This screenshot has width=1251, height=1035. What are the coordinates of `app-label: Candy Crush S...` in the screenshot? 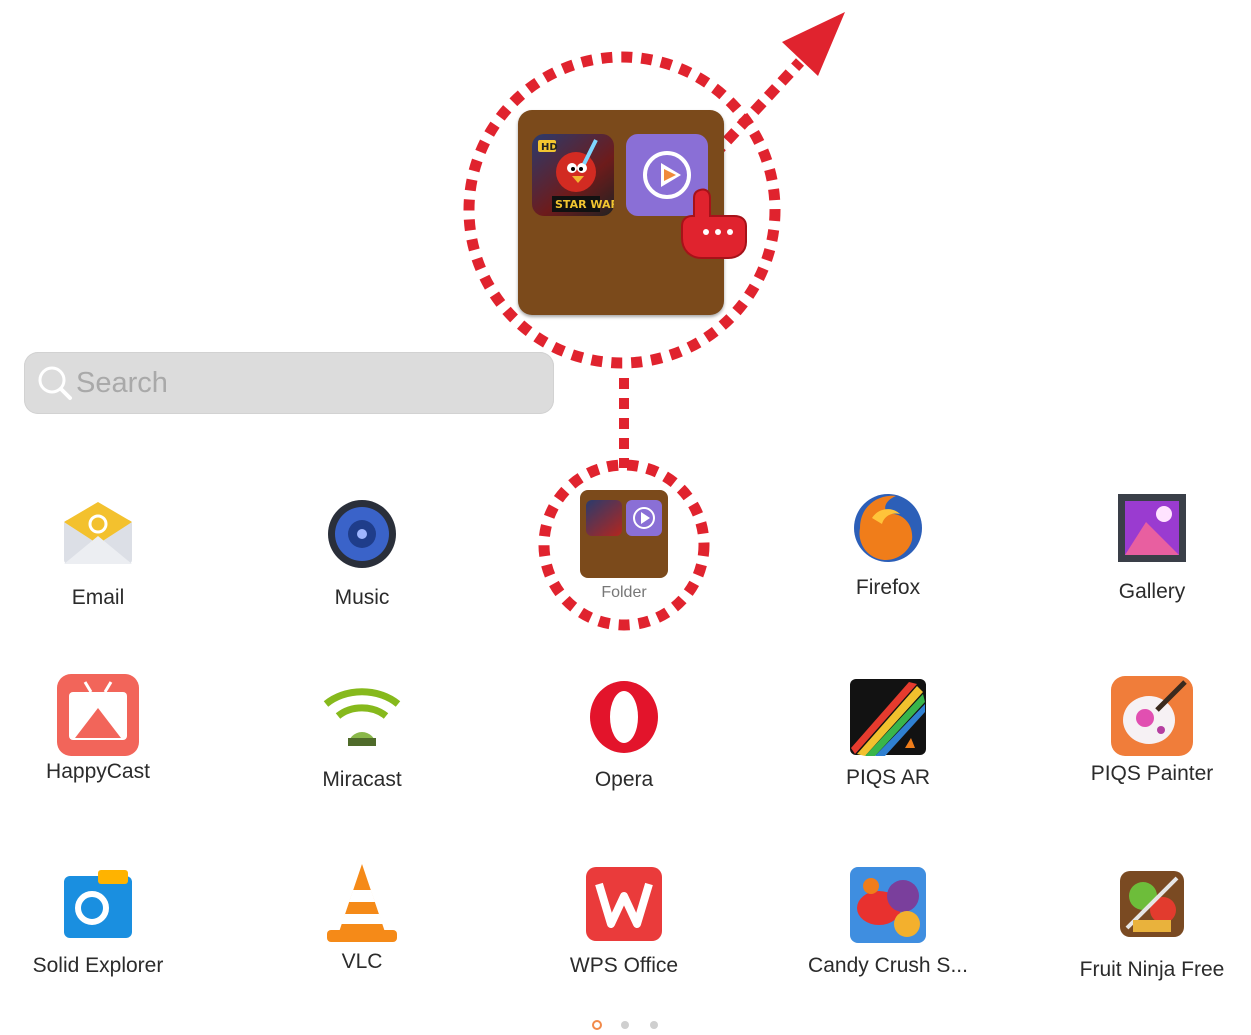 It's located at (888, 965).